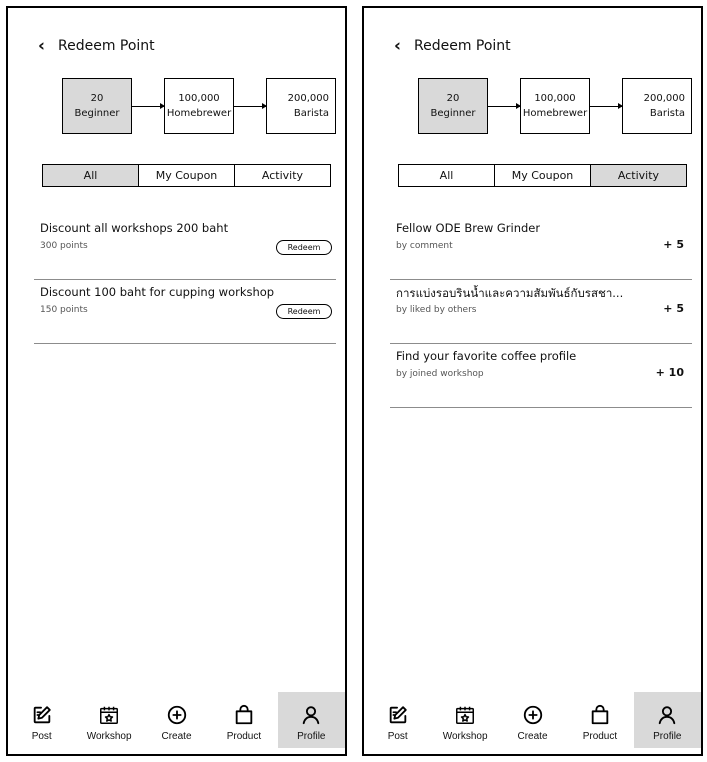 This screenshot has height=762, width=707. I want to click on activity-source: by liked by others, so click(436, 310).